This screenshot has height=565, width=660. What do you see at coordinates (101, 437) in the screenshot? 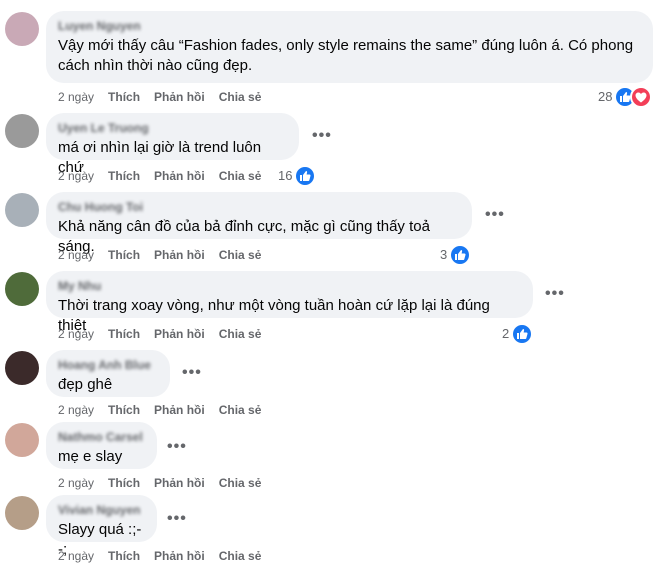
I see `comment-author: Nathmo Carsel` at bounding box center [101, 437].